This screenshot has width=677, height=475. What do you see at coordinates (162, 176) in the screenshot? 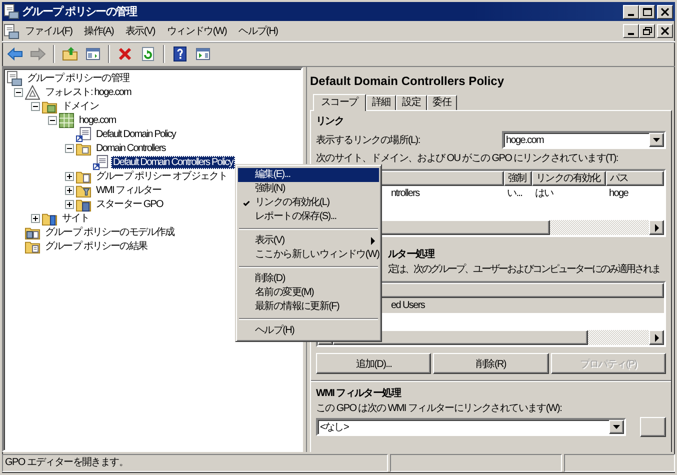
I see `tree-item: グループ ポリシー オブジェクト` at bounding box center [162, 176].